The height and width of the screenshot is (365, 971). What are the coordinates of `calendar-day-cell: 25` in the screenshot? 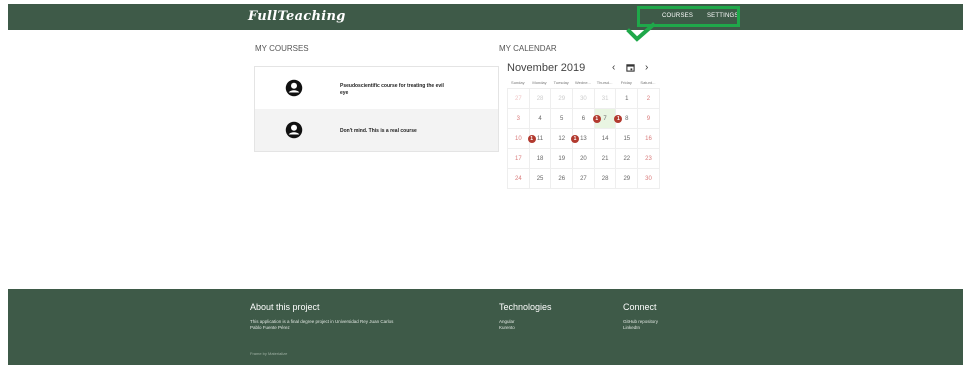 It's located at (540, 179).